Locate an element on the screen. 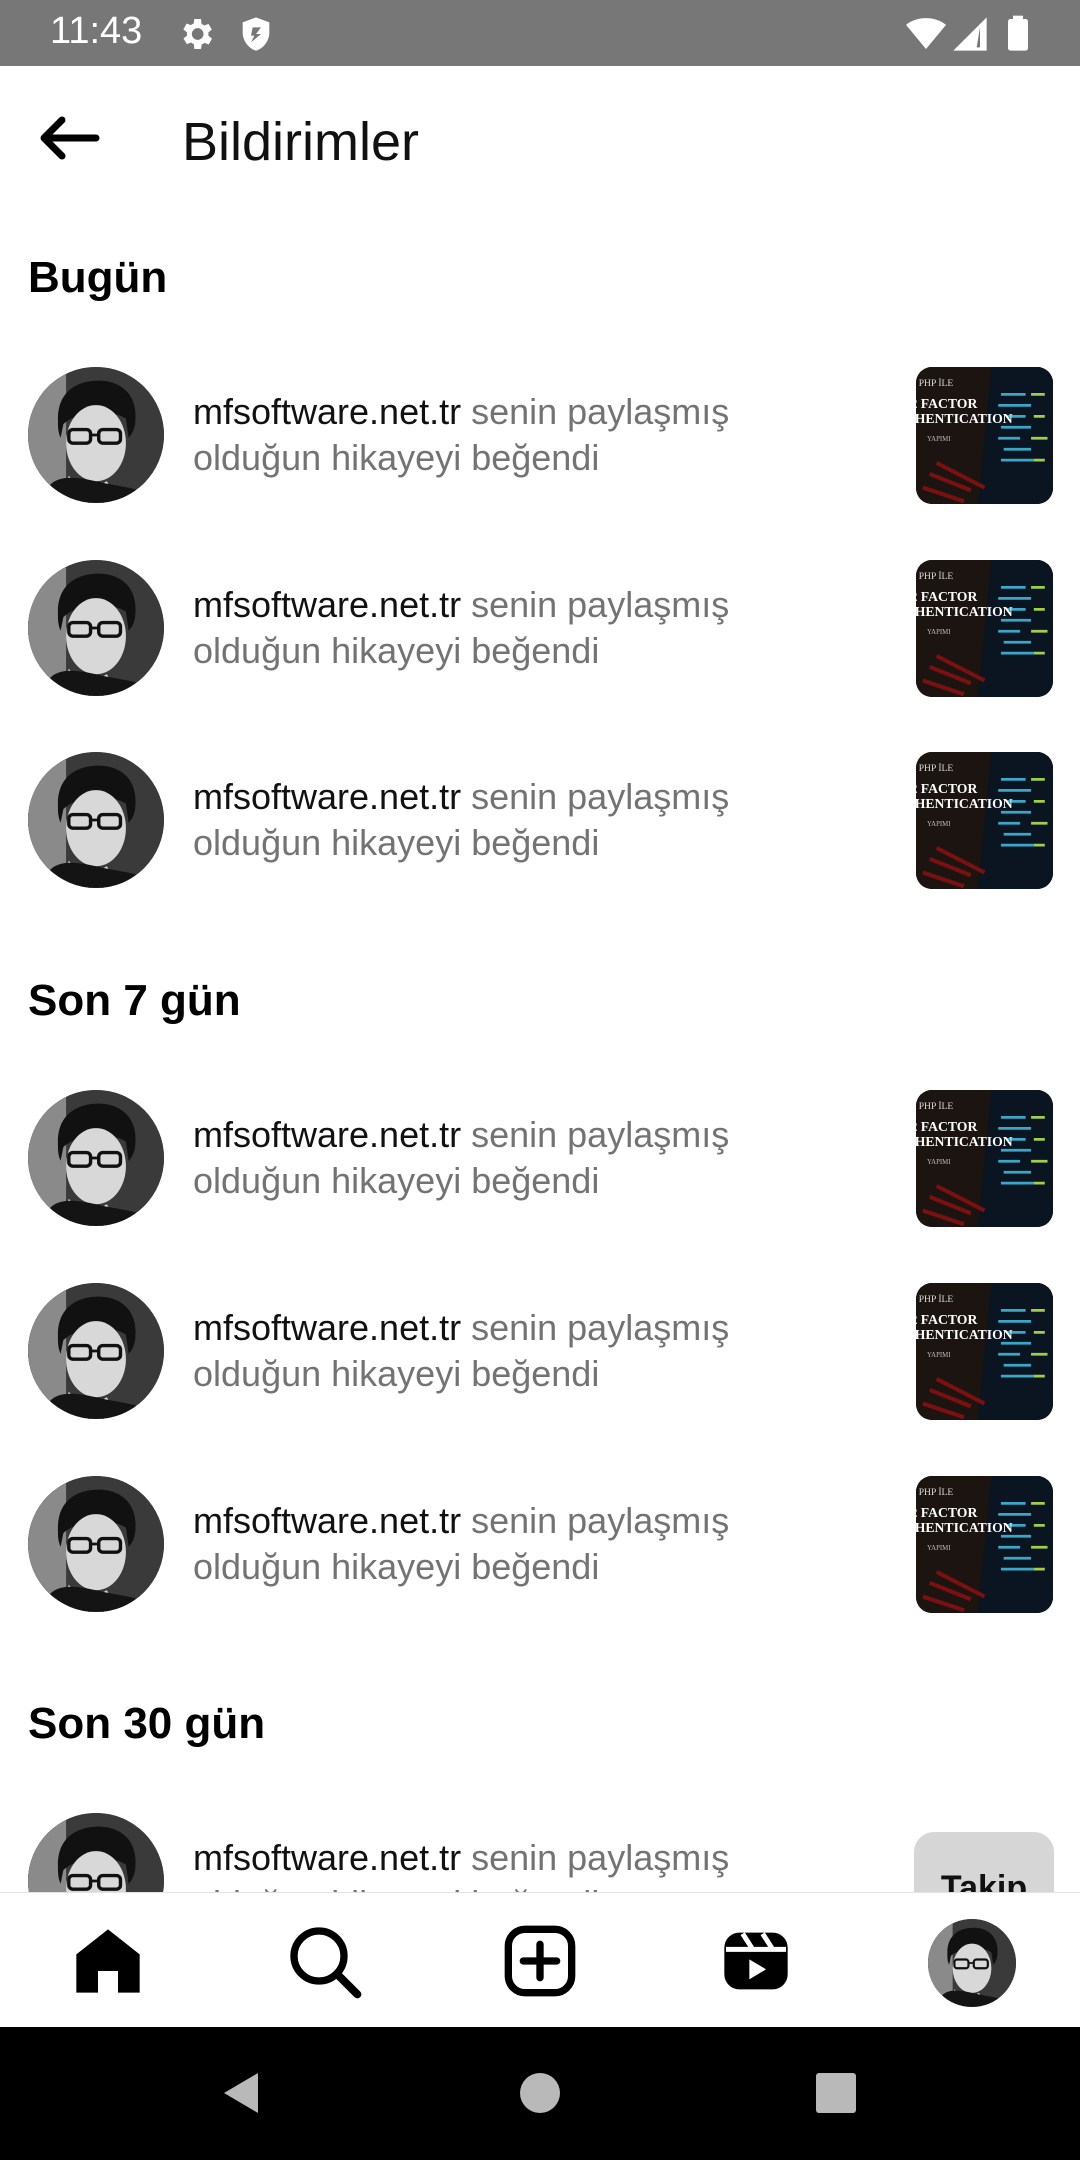  bottom-navigation is located at coordinates (540, 1960).